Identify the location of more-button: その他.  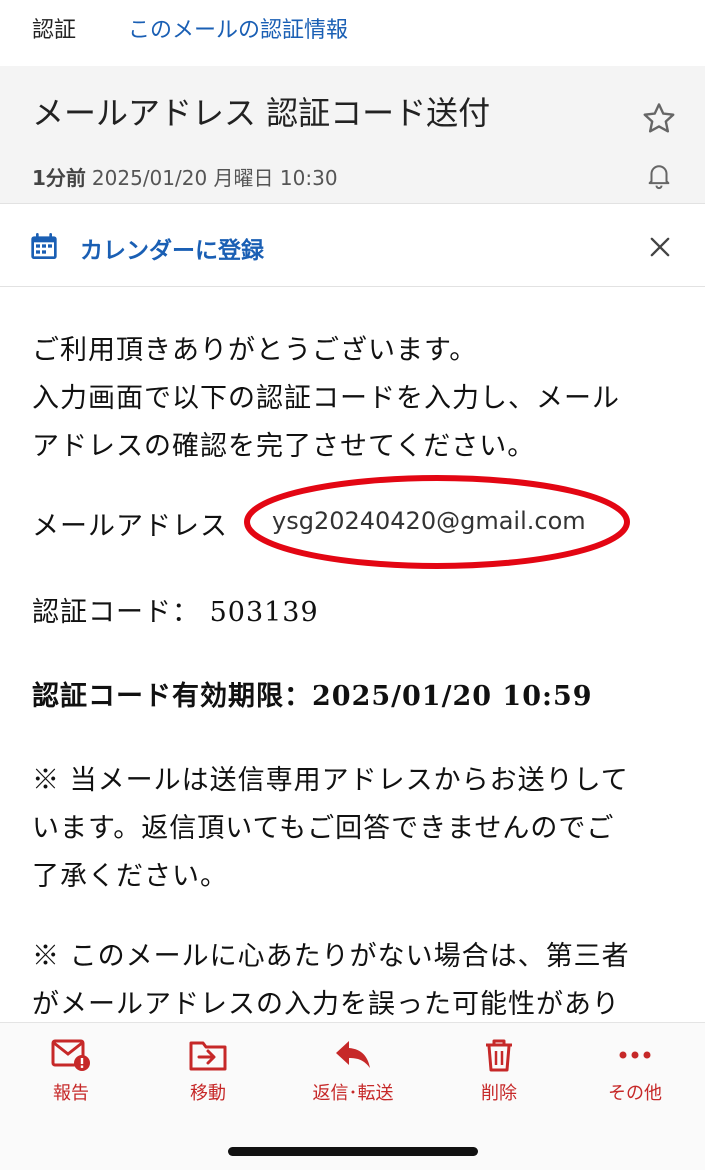
(635, 1071).